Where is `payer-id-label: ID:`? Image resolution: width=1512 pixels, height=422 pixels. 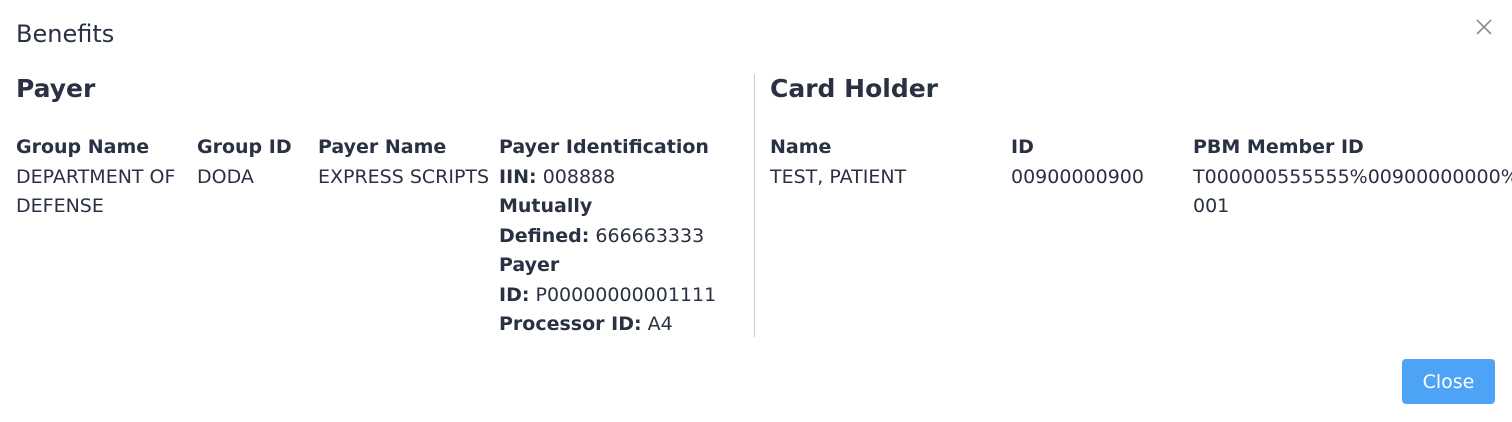
payer-id-label: ID: is located at coordinates (514, 294).